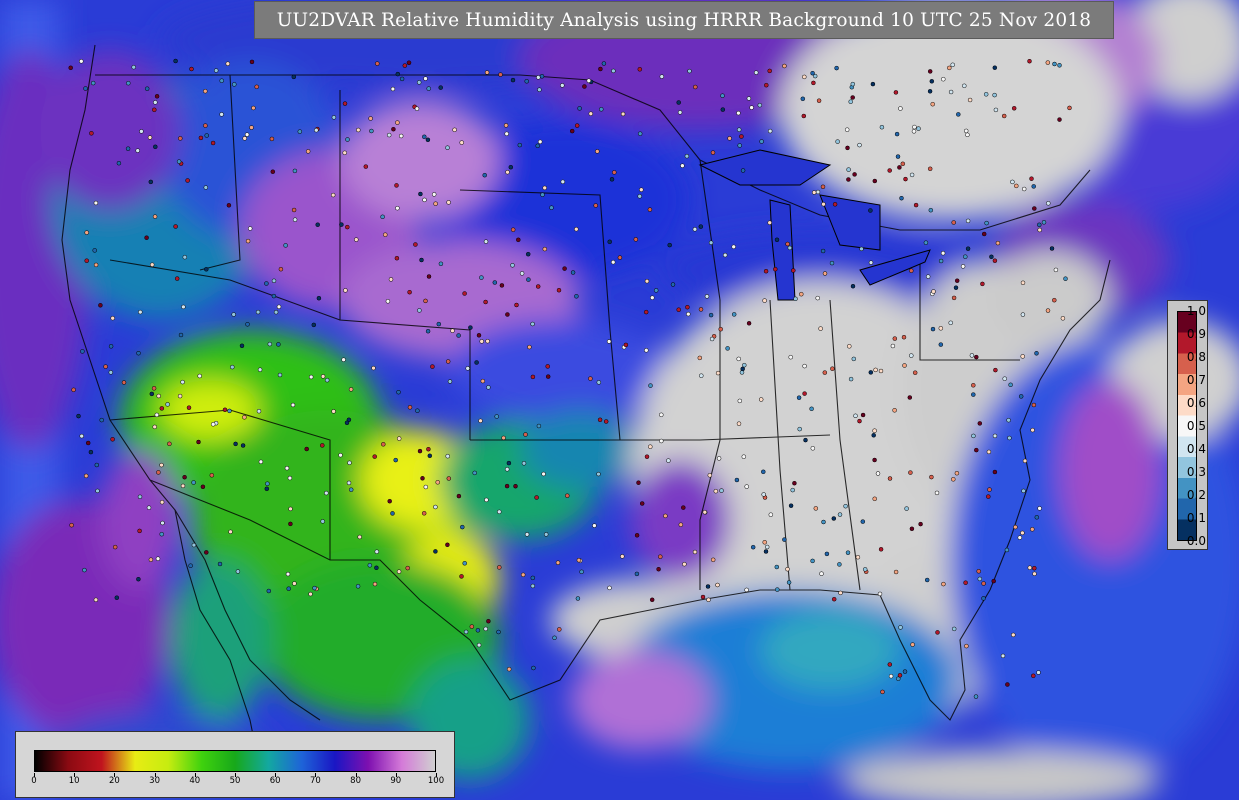 This screenshot has height=800, width=1239. What do you see at coordinates (1196, 426) in the screenshot?
I see `observation-tick-label: 0.5` at bounding box center [1196, 426].